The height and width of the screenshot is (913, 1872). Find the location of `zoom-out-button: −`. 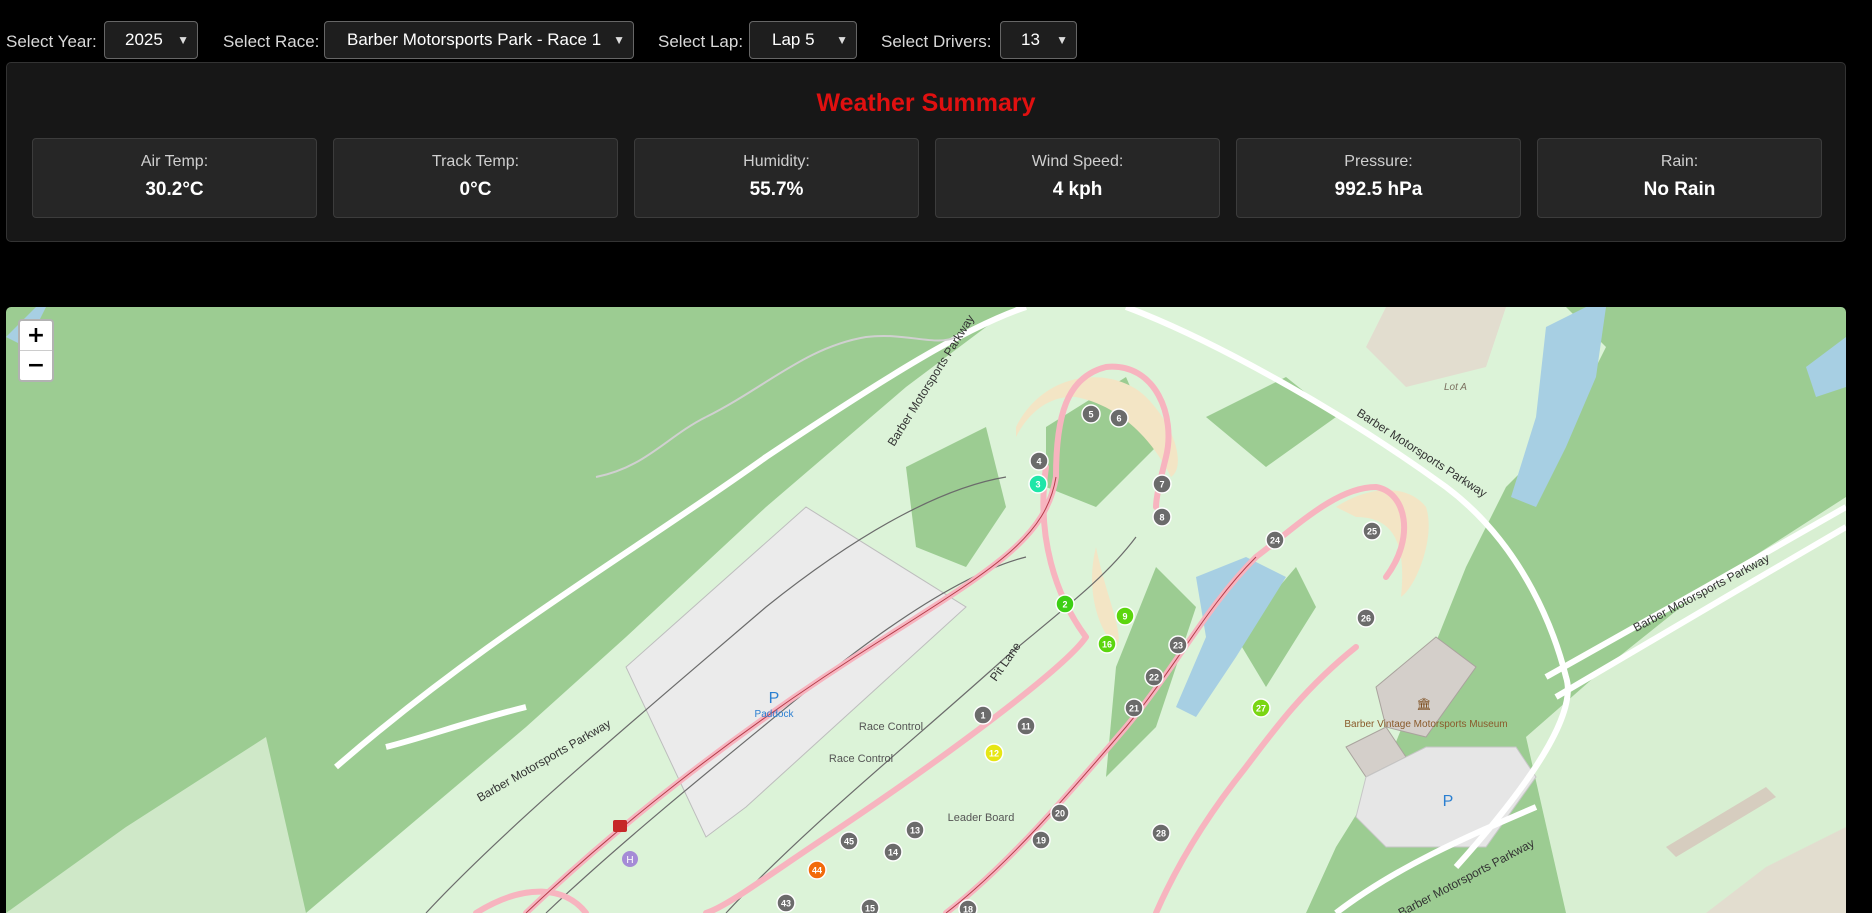

zoom-out-button: − is located at coordinates (36, 365).